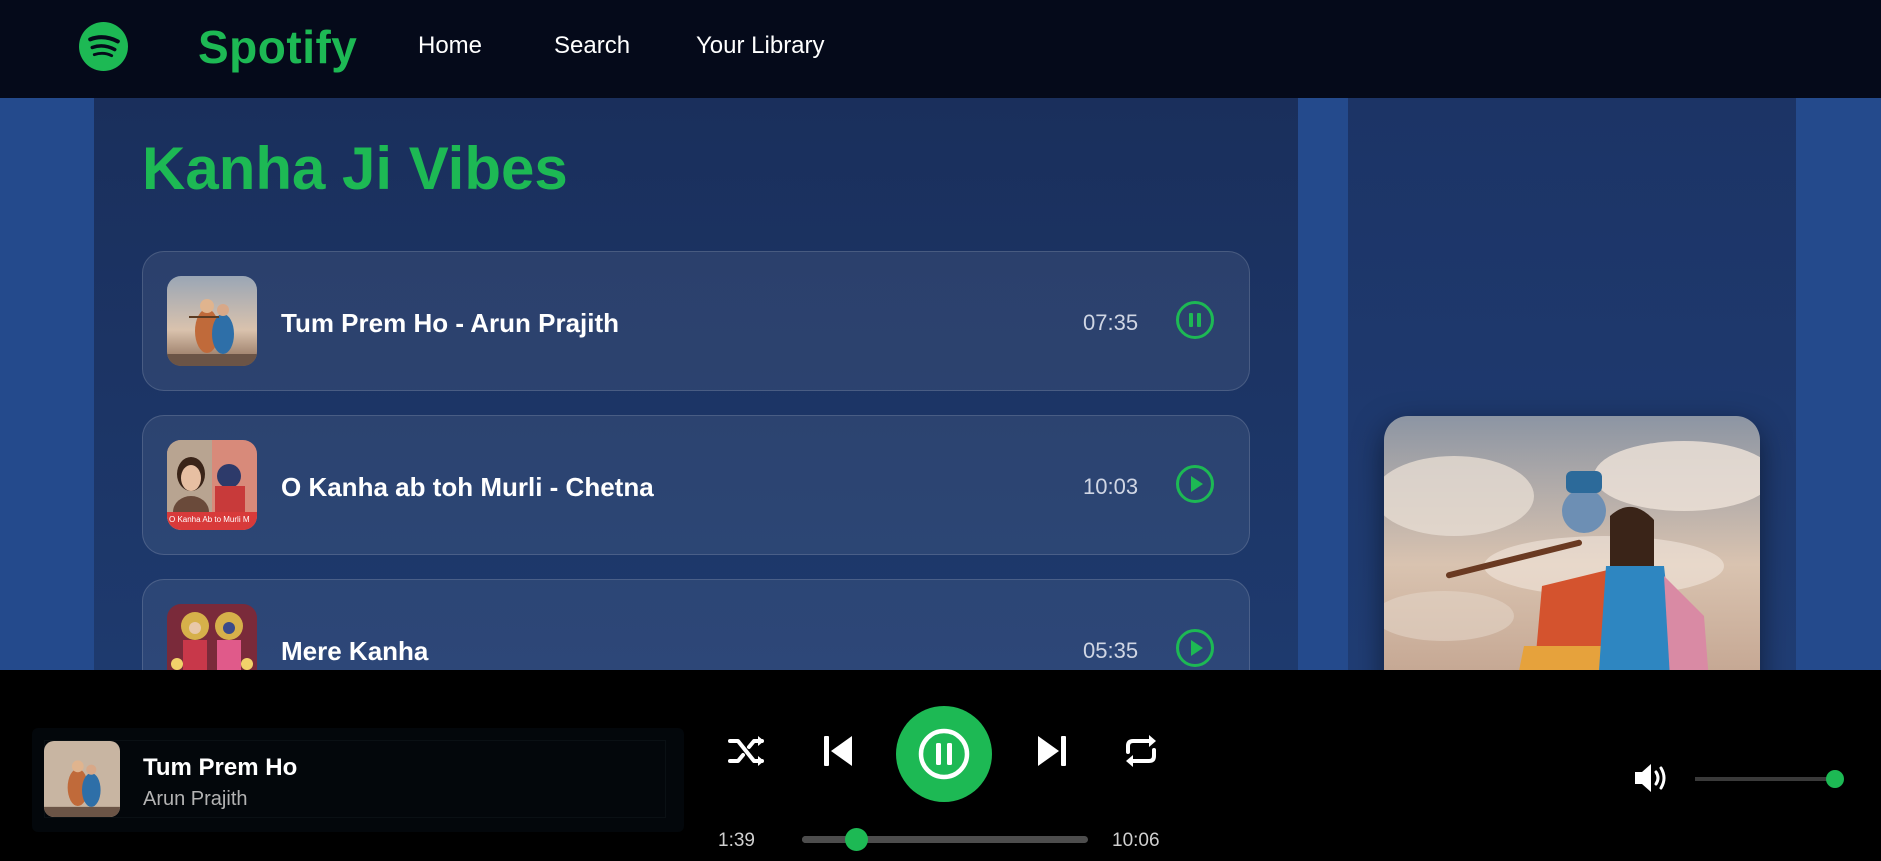 This screenshot has width=1881, height=861. I want to click on progress-bar, so click(945, 839).